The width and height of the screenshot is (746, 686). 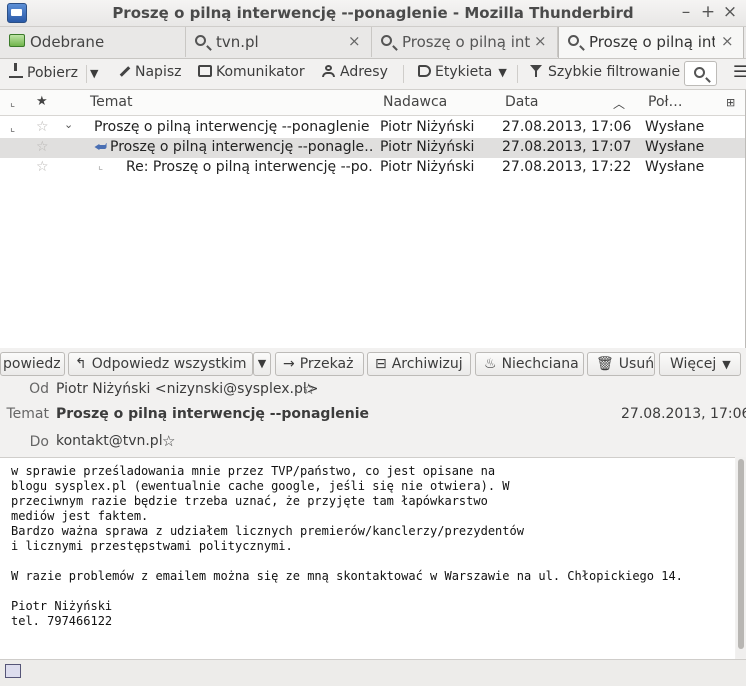 What do you see at coordinates (567, 147) in the screenshot?
I see `thread-date: 27.08.2013, 17:07` at bounding box center [567, 147].